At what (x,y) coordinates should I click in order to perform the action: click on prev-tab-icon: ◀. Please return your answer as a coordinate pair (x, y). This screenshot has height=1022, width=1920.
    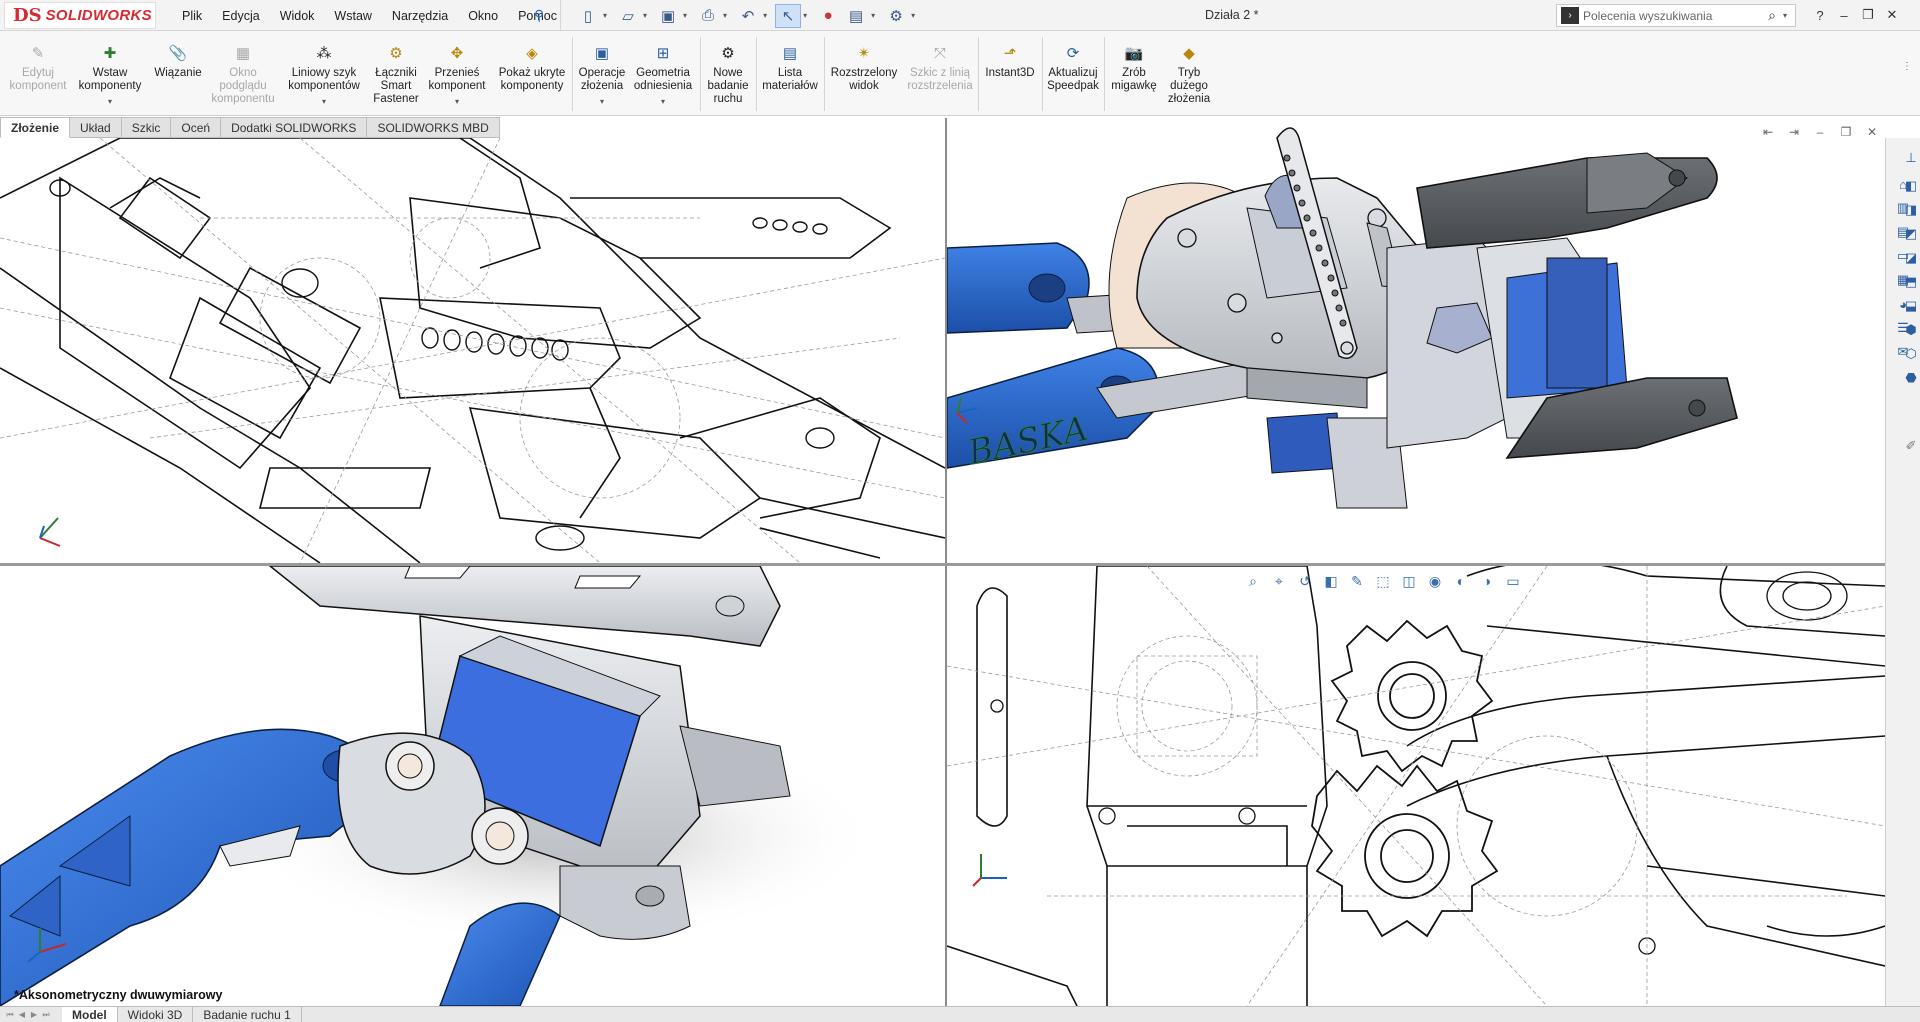
    Looking at the image, I should click on (22, 1015).